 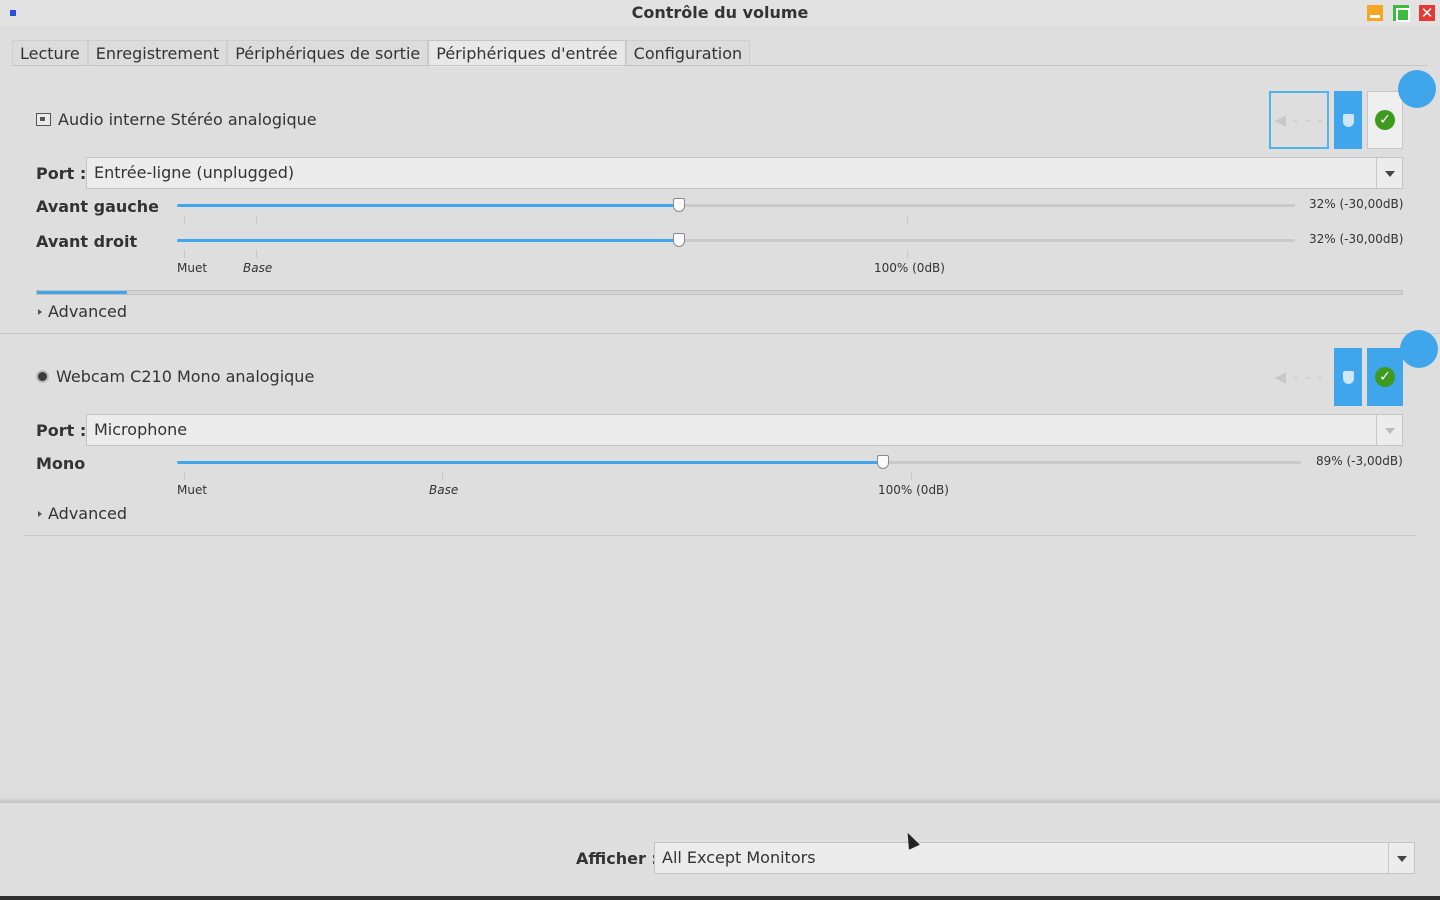 What do you see at coordinates (736, 205) in the screenshot?
I see `volume-slider-front-left` at bounding box center [736, 205].